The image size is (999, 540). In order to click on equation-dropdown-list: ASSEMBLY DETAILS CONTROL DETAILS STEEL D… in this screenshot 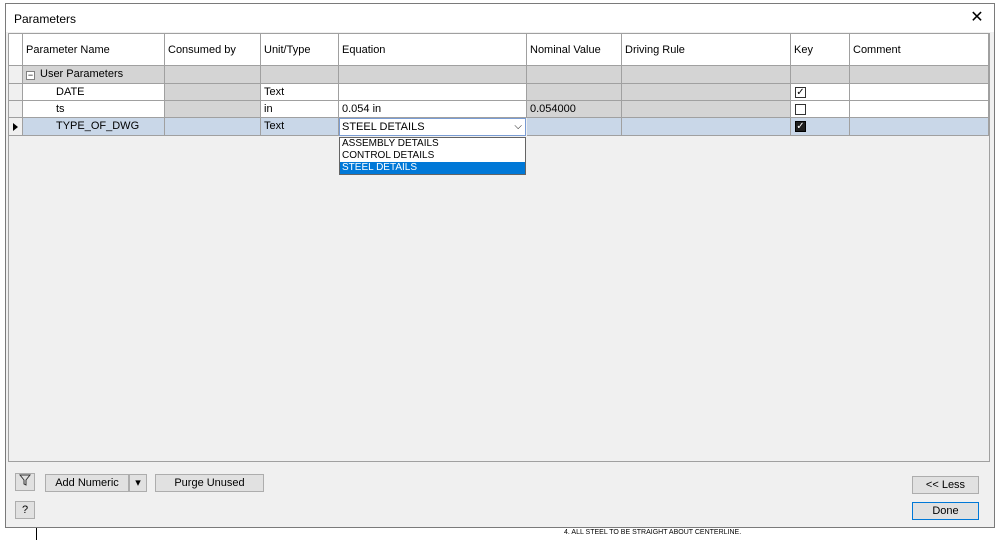, I will do `click(432, 156)`.